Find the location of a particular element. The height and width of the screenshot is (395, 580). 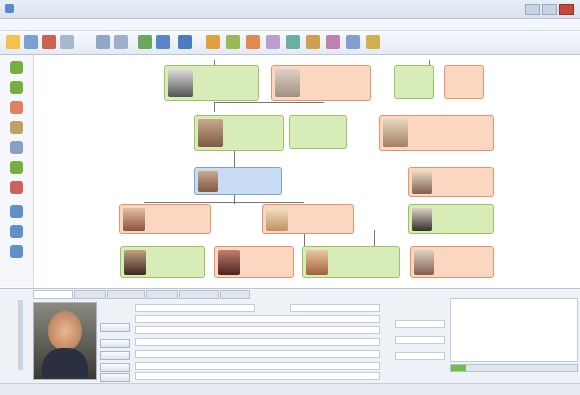

add-person-icon is located at coordinates (213, 42).